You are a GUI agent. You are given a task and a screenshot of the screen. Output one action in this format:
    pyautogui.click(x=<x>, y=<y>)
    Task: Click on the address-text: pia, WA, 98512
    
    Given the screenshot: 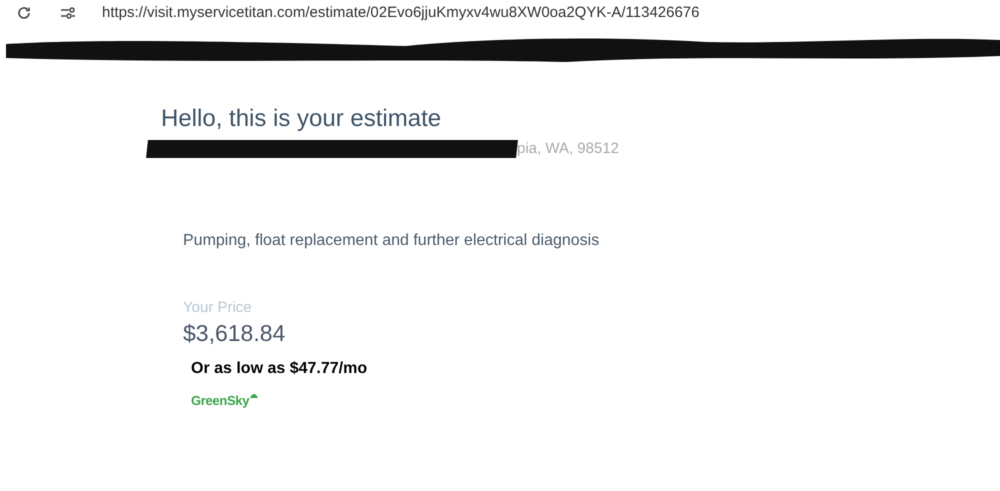 What is the action you would take?
    pyautogui.click(x=568, y=149)
    